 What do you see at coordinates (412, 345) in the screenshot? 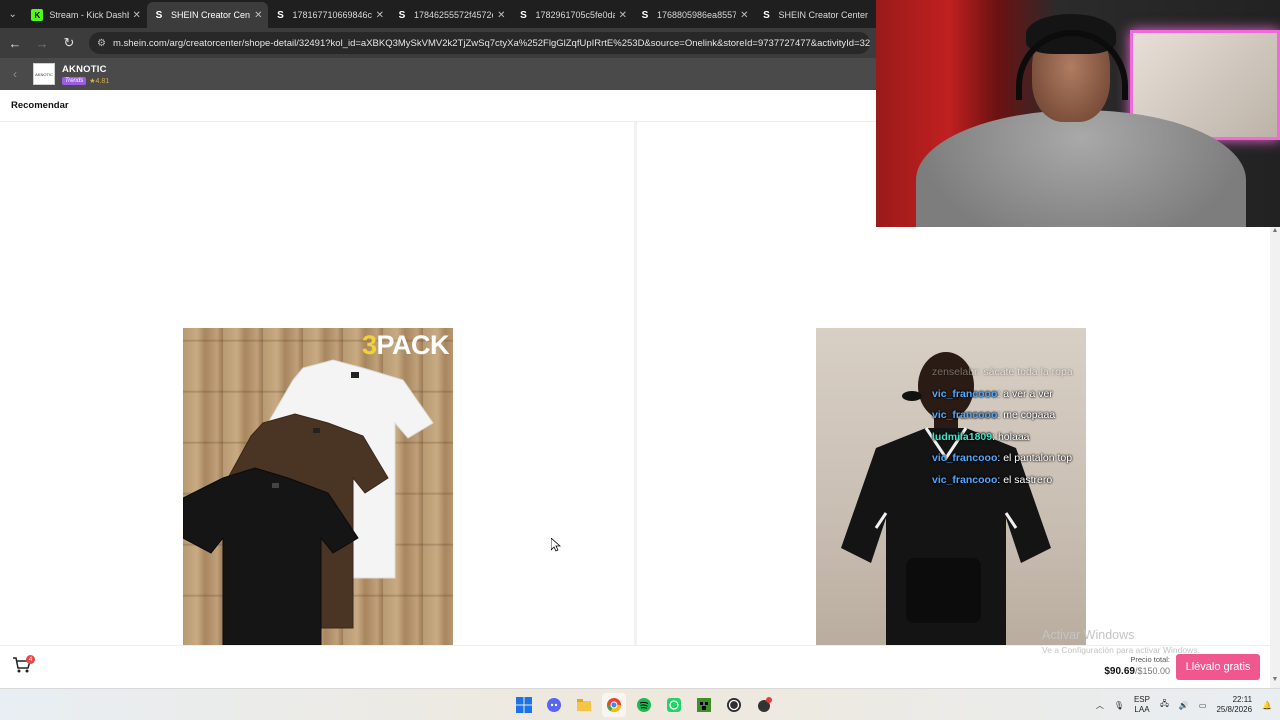
I see `pack-text: PACK` at bounding box center [412, 345].